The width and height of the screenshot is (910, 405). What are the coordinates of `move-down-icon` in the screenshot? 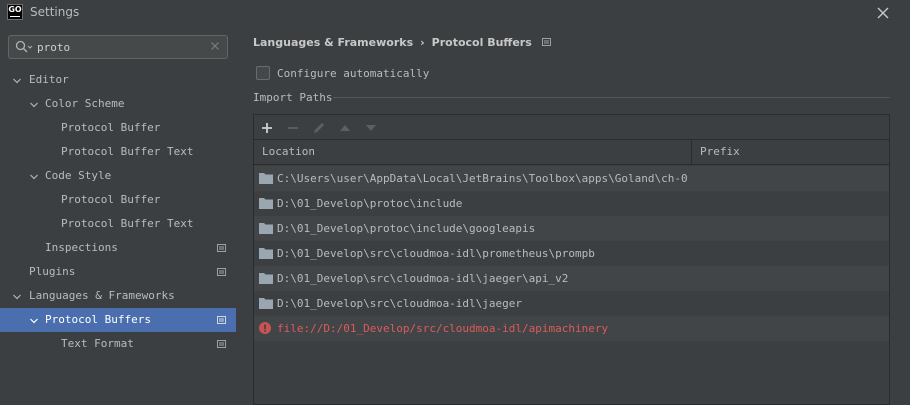 It's located at (371, 128).